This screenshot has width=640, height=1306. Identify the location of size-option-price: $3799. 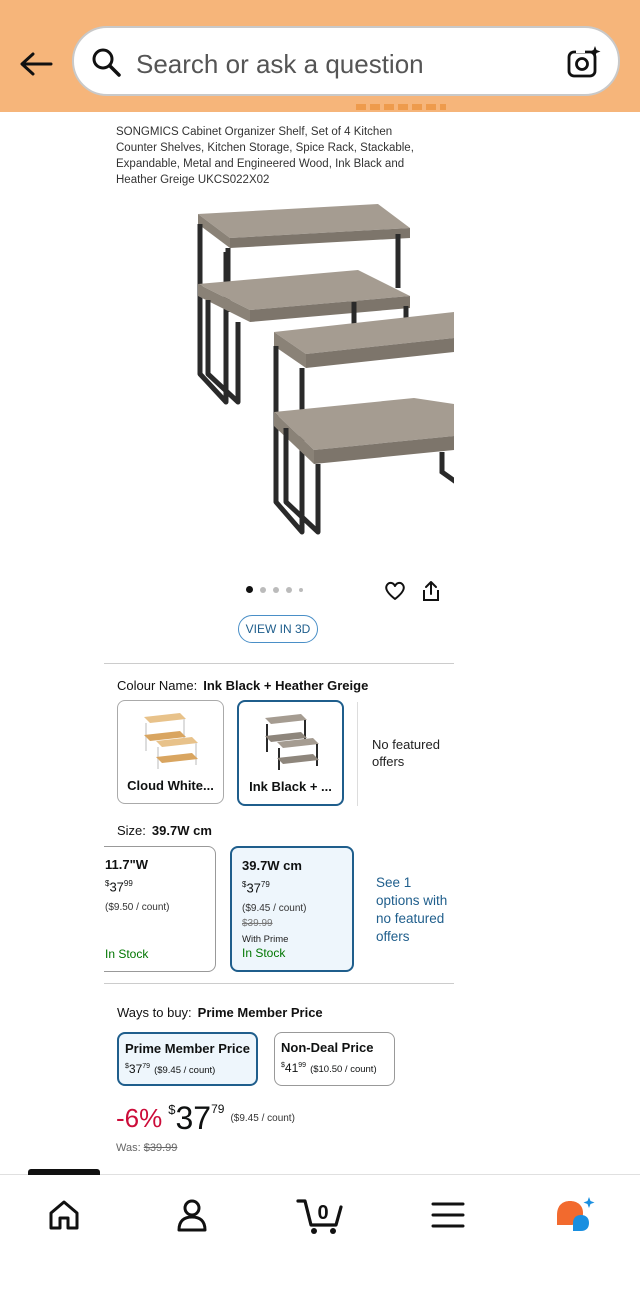
(119, 887).